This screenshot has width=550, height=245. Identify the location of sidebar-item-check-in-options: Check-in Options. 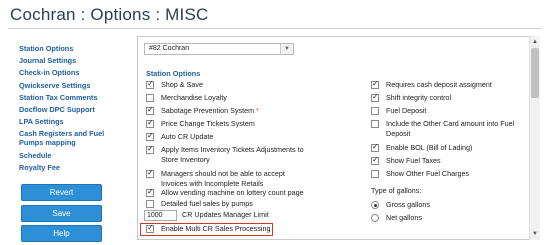
(75, 72).